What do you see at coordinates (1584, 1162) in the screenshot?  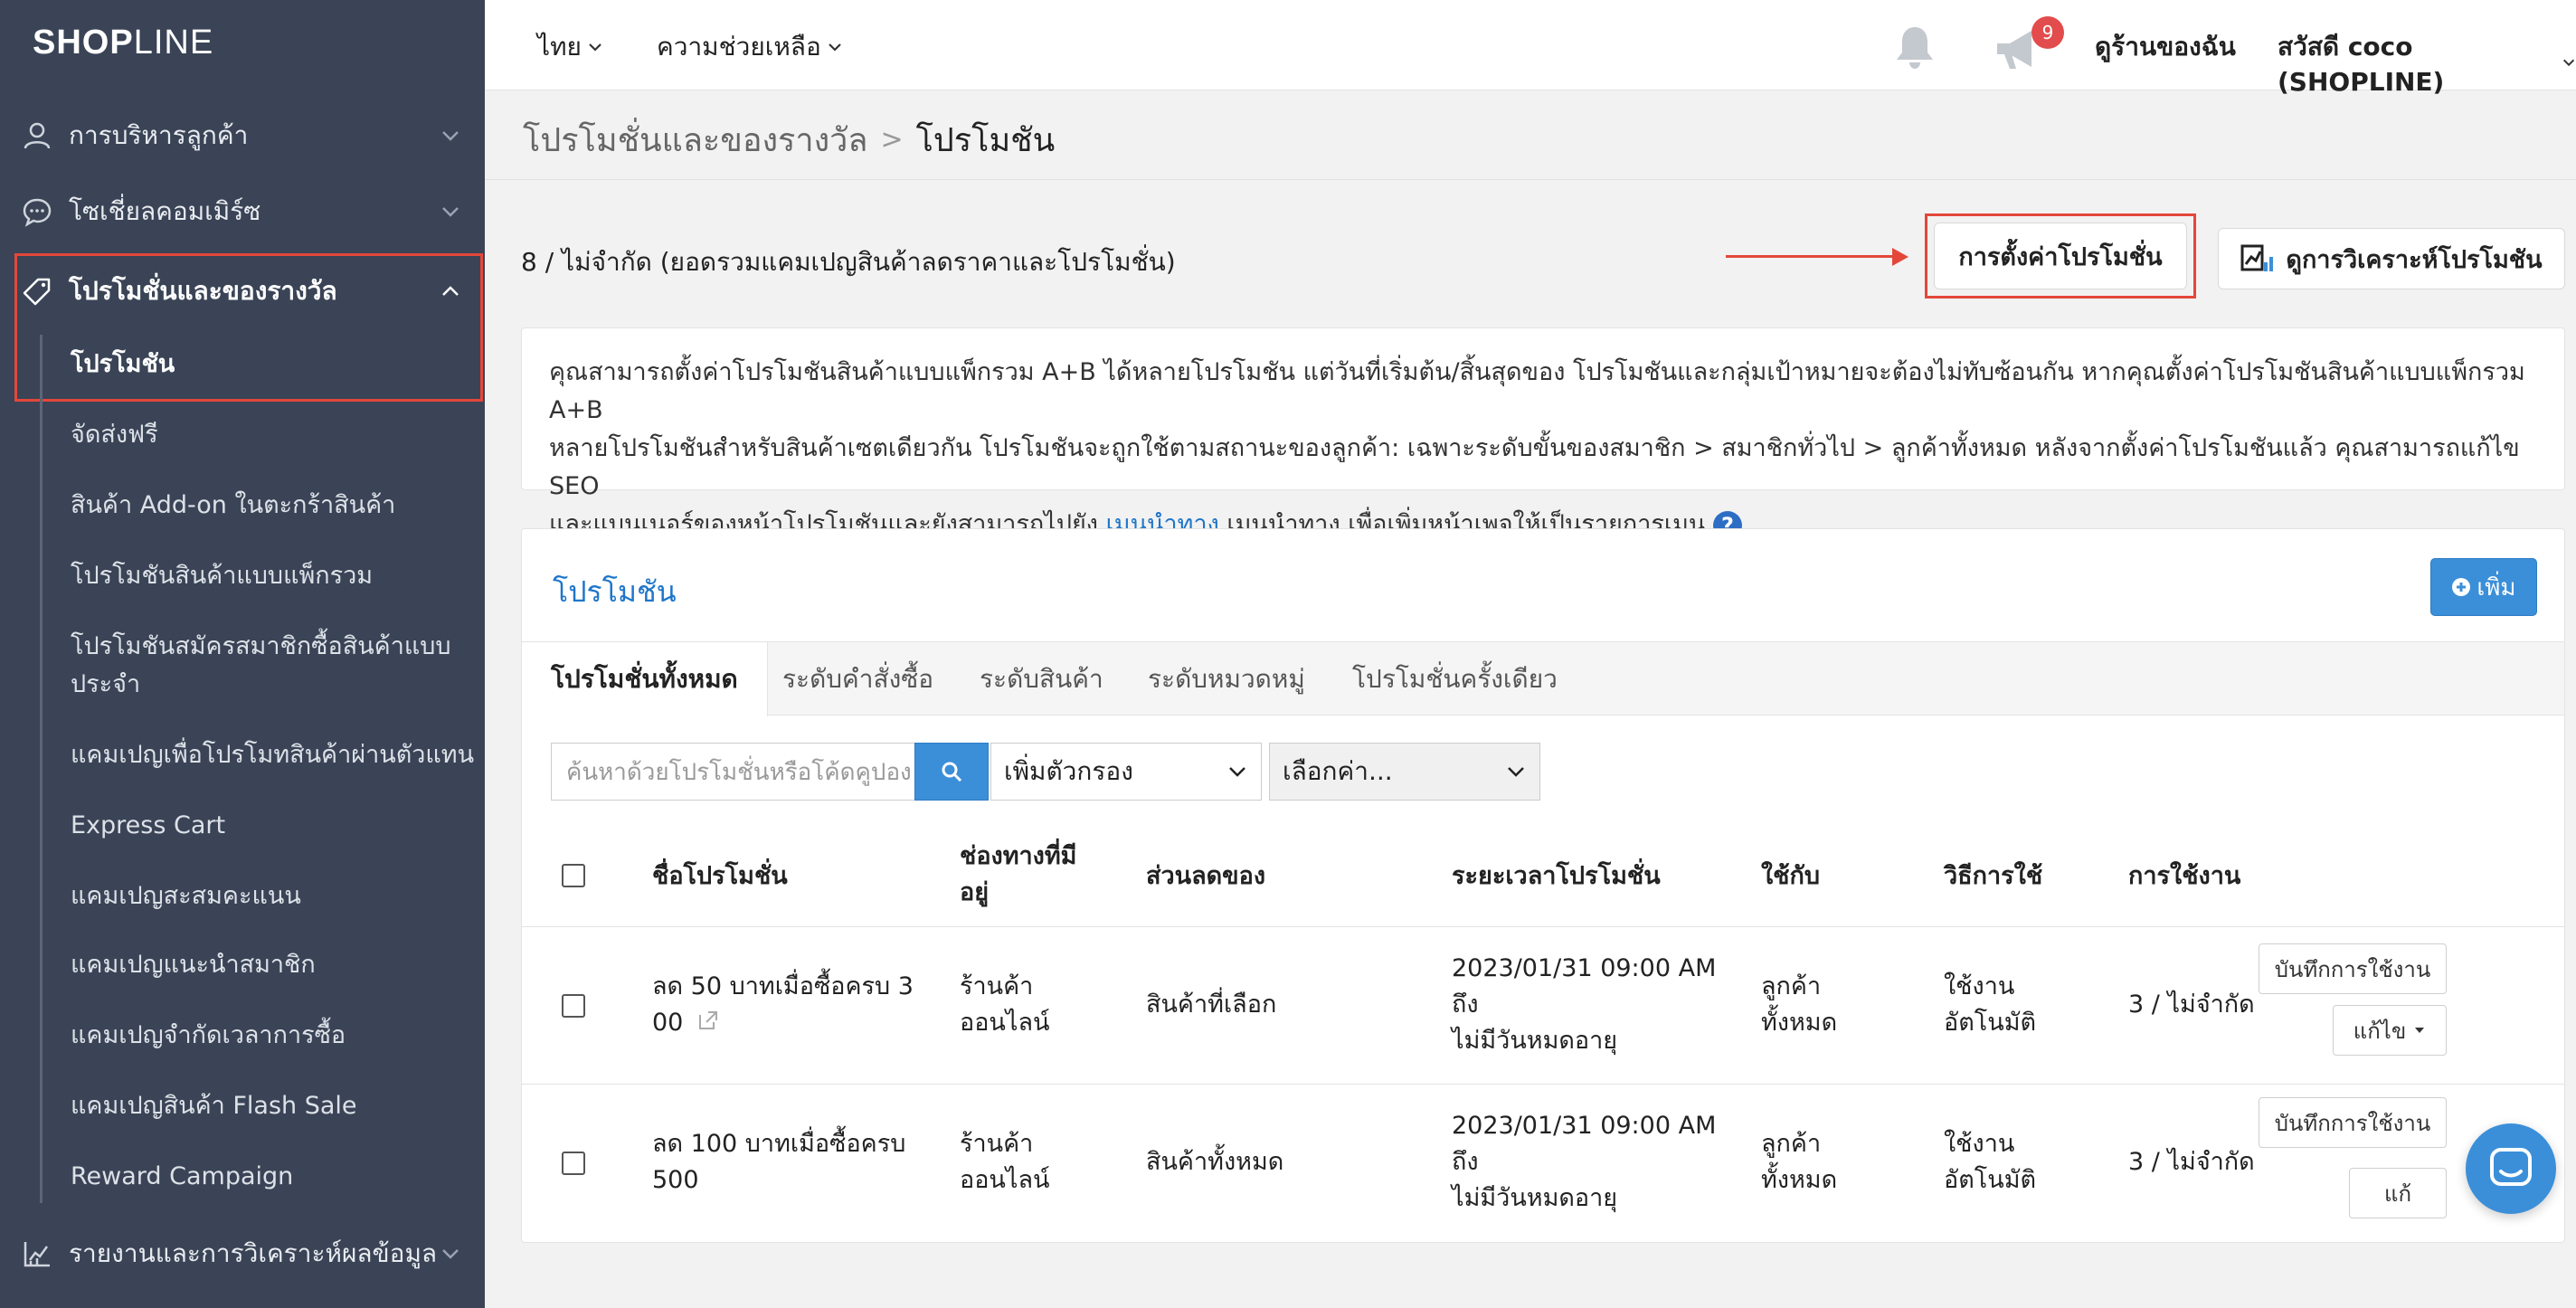 I see `period-cell: 2023/01/31 09:00 AM ถึง ไม่มีวันหมดอายุ` at bounding box center [1584, 1162].